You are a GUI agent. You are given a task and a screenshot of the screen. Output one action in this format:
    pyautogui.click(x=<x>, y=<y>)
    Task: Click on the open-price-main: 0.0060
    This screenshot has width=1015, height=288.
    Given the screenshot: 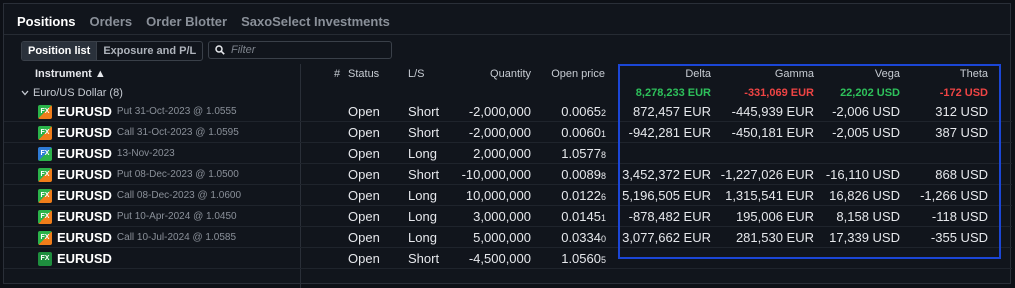 What is the action you would take?
    pyautogui.click(x=581, y=132)
    